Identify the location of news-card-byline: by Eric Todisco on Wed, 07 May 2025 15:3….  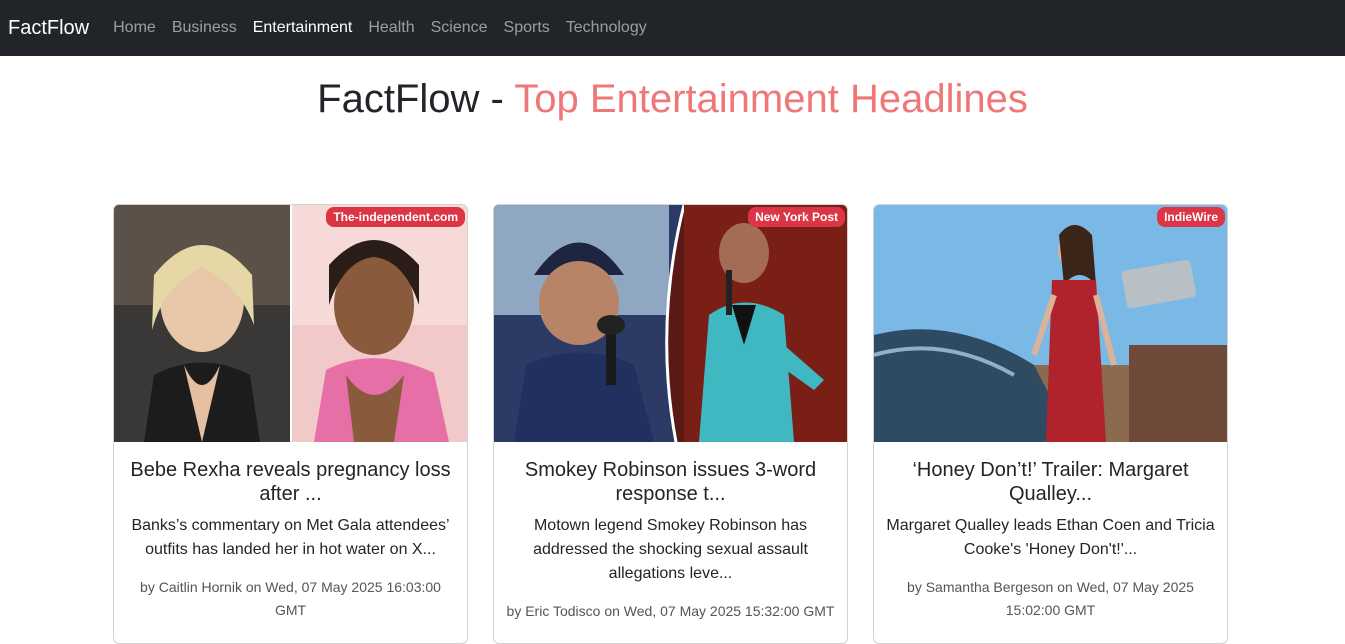
(670, 611).